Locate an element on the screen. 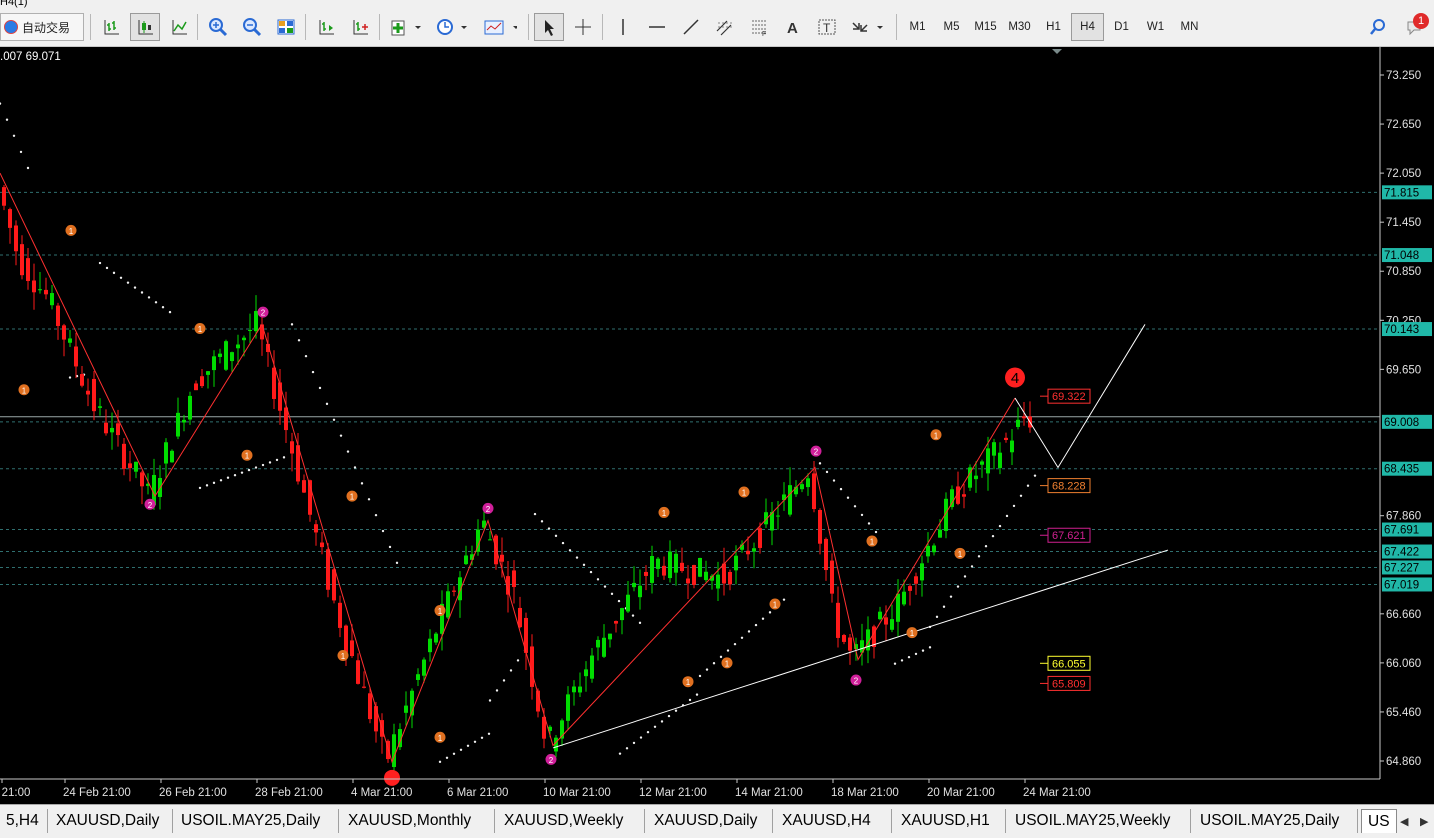  fibonacci-icon: F is located at coordinates (759, 27).